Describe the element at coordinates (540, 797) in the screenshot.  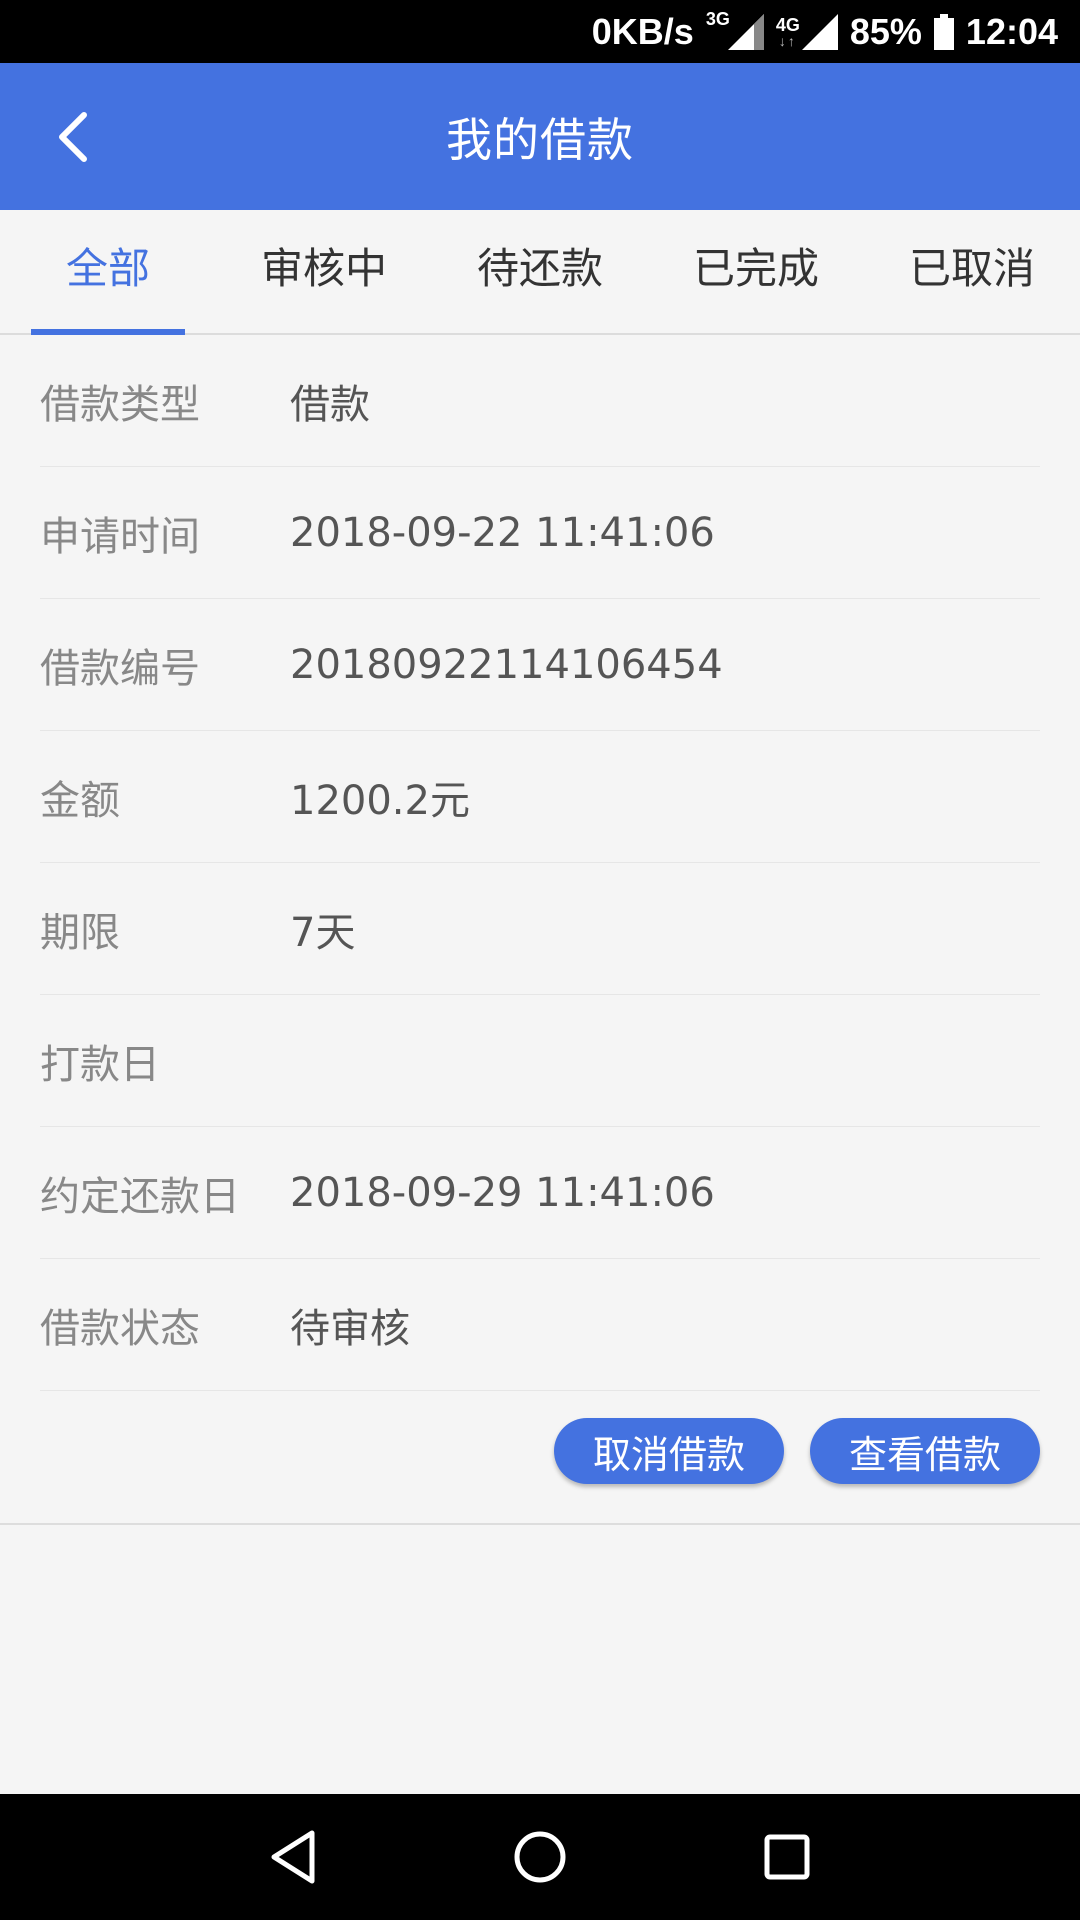
I see `loan-row-amount: 金额 1200.2元` at that location.